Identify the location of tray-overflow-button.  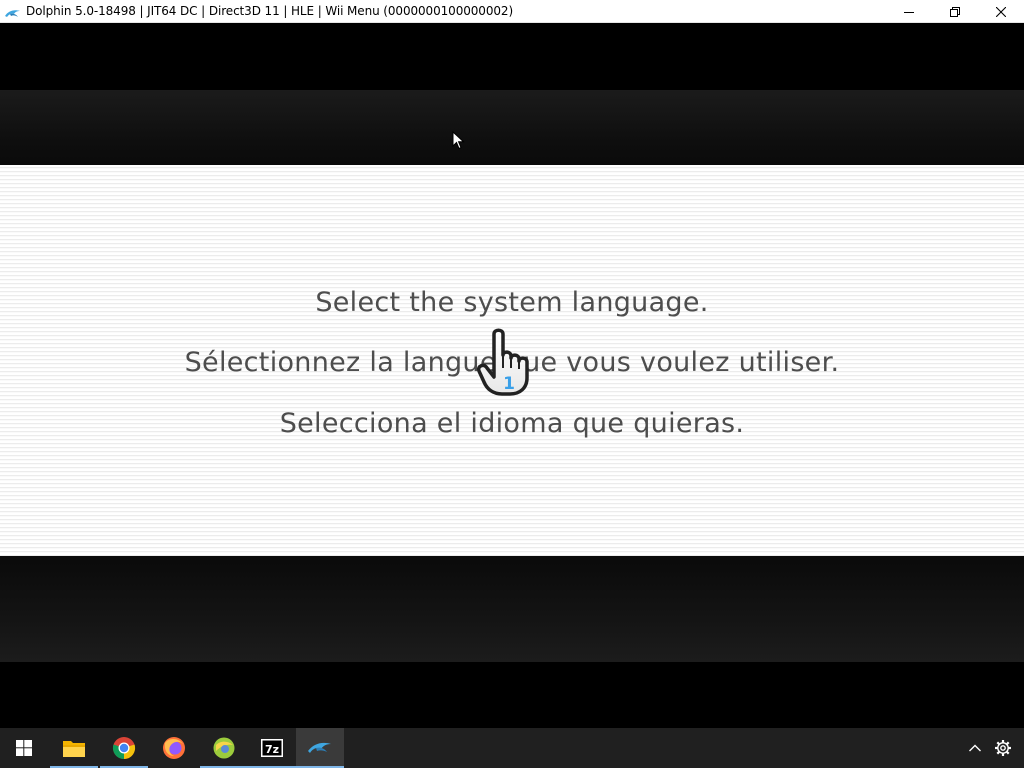
(975, 748).